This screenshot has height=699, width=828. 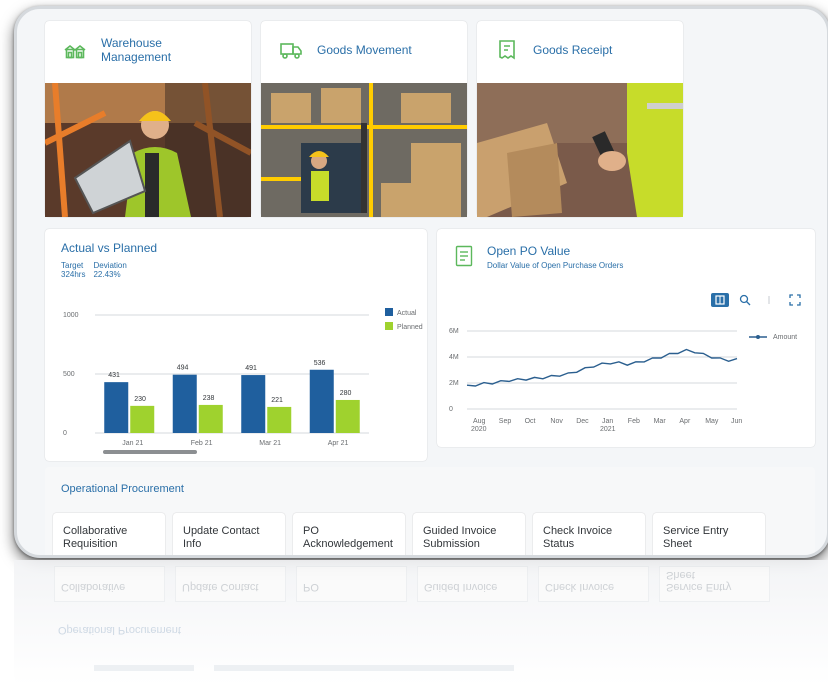 What do you see at coordinates (131, 43) in the screenshot?
I see `tile-title: Warehouse` at bounding box center [131, 43].